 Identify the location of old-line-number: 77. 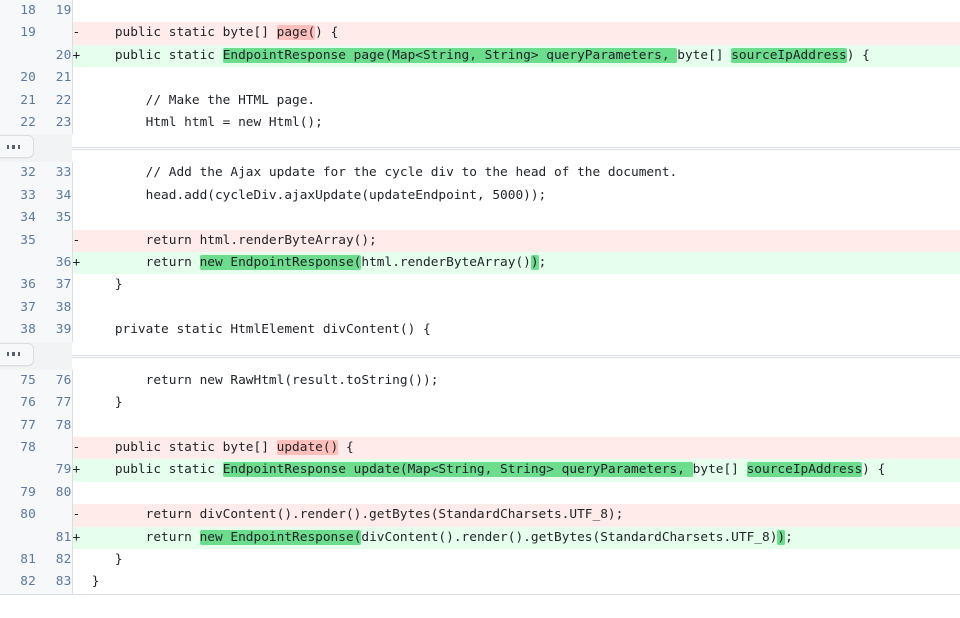
(18, 425).